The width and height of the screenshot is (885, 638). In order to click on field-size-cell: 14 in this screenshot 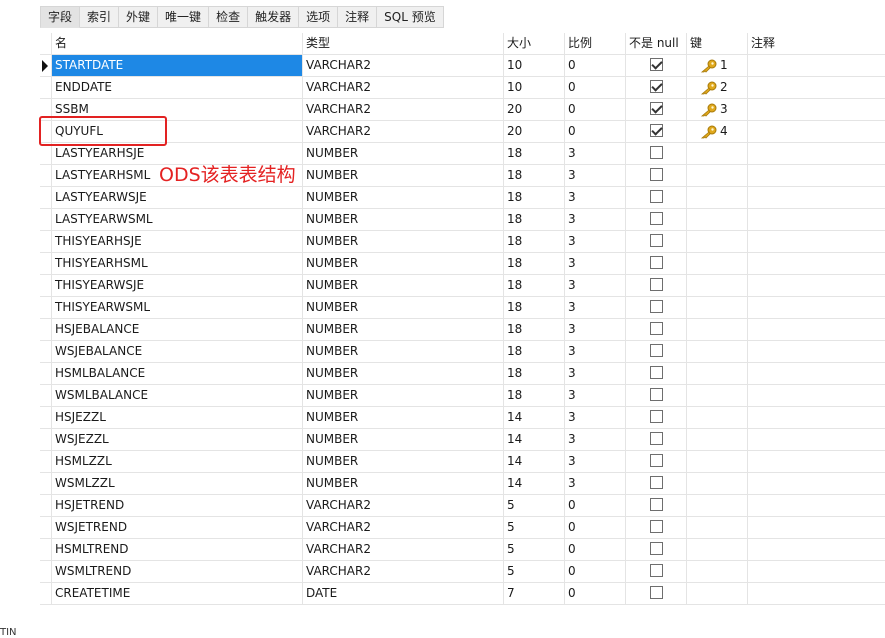, I will do `click(534, 462)`.